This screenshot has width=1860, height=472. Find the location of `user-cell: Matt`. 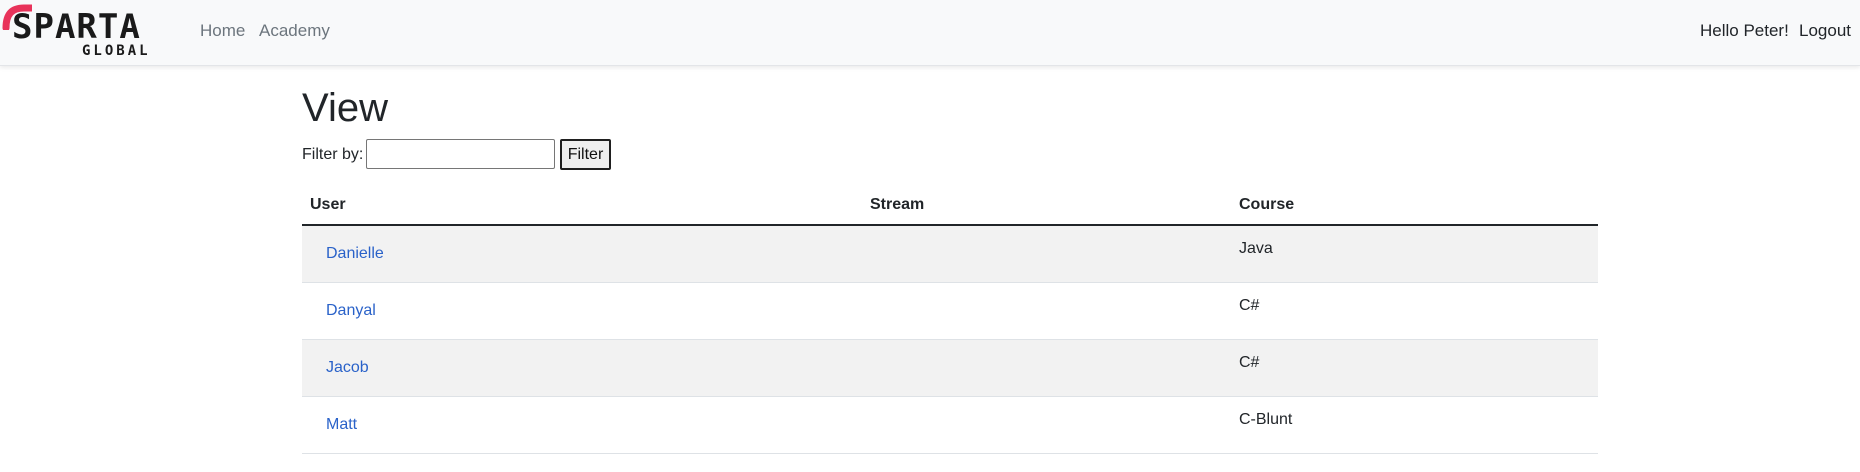

user-cell: Matt is located at coordinates (582, 425).